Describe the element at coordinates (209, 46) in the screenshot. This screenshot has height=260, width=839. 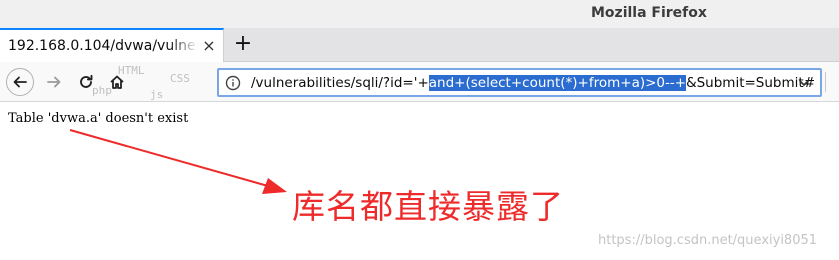
I see `tab-close-icon: ×` at that location.